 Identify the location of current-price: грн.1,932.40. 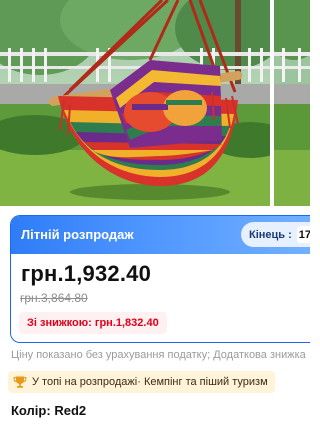
(86, 273).